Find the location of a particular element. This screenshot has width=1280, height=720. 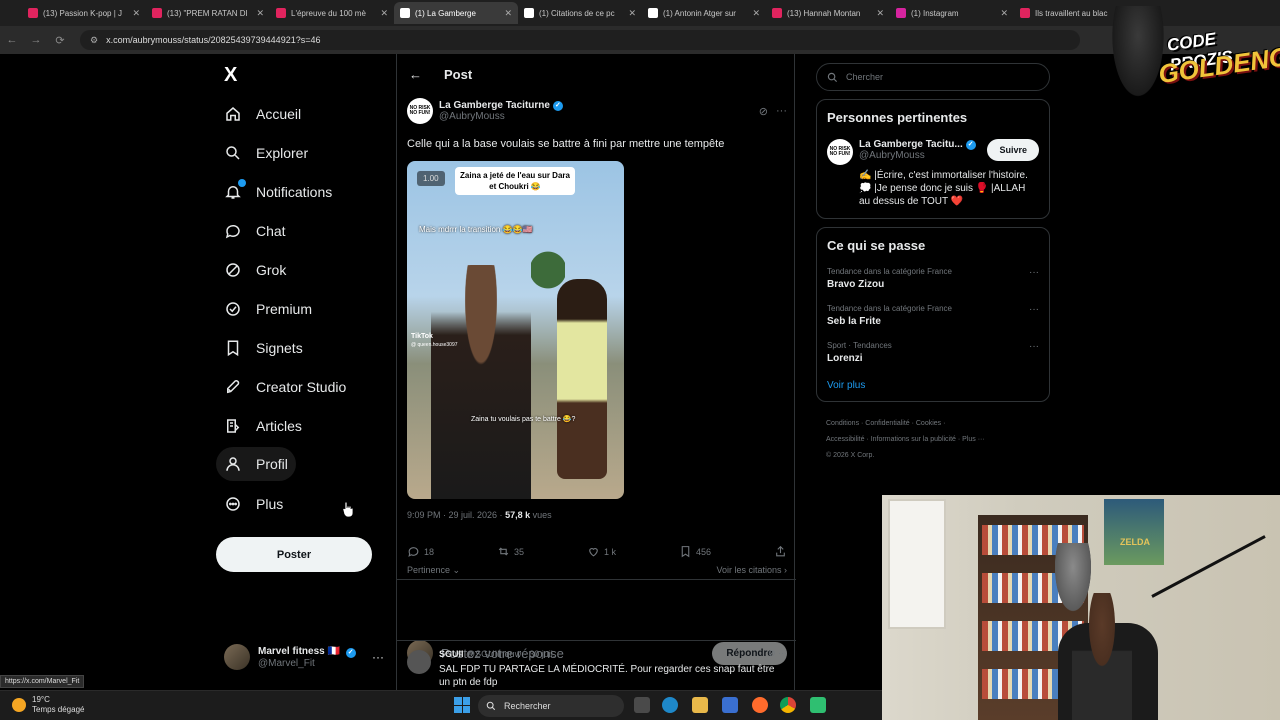

author-handle: @AubryMouss is located at coordinates (501, 116).